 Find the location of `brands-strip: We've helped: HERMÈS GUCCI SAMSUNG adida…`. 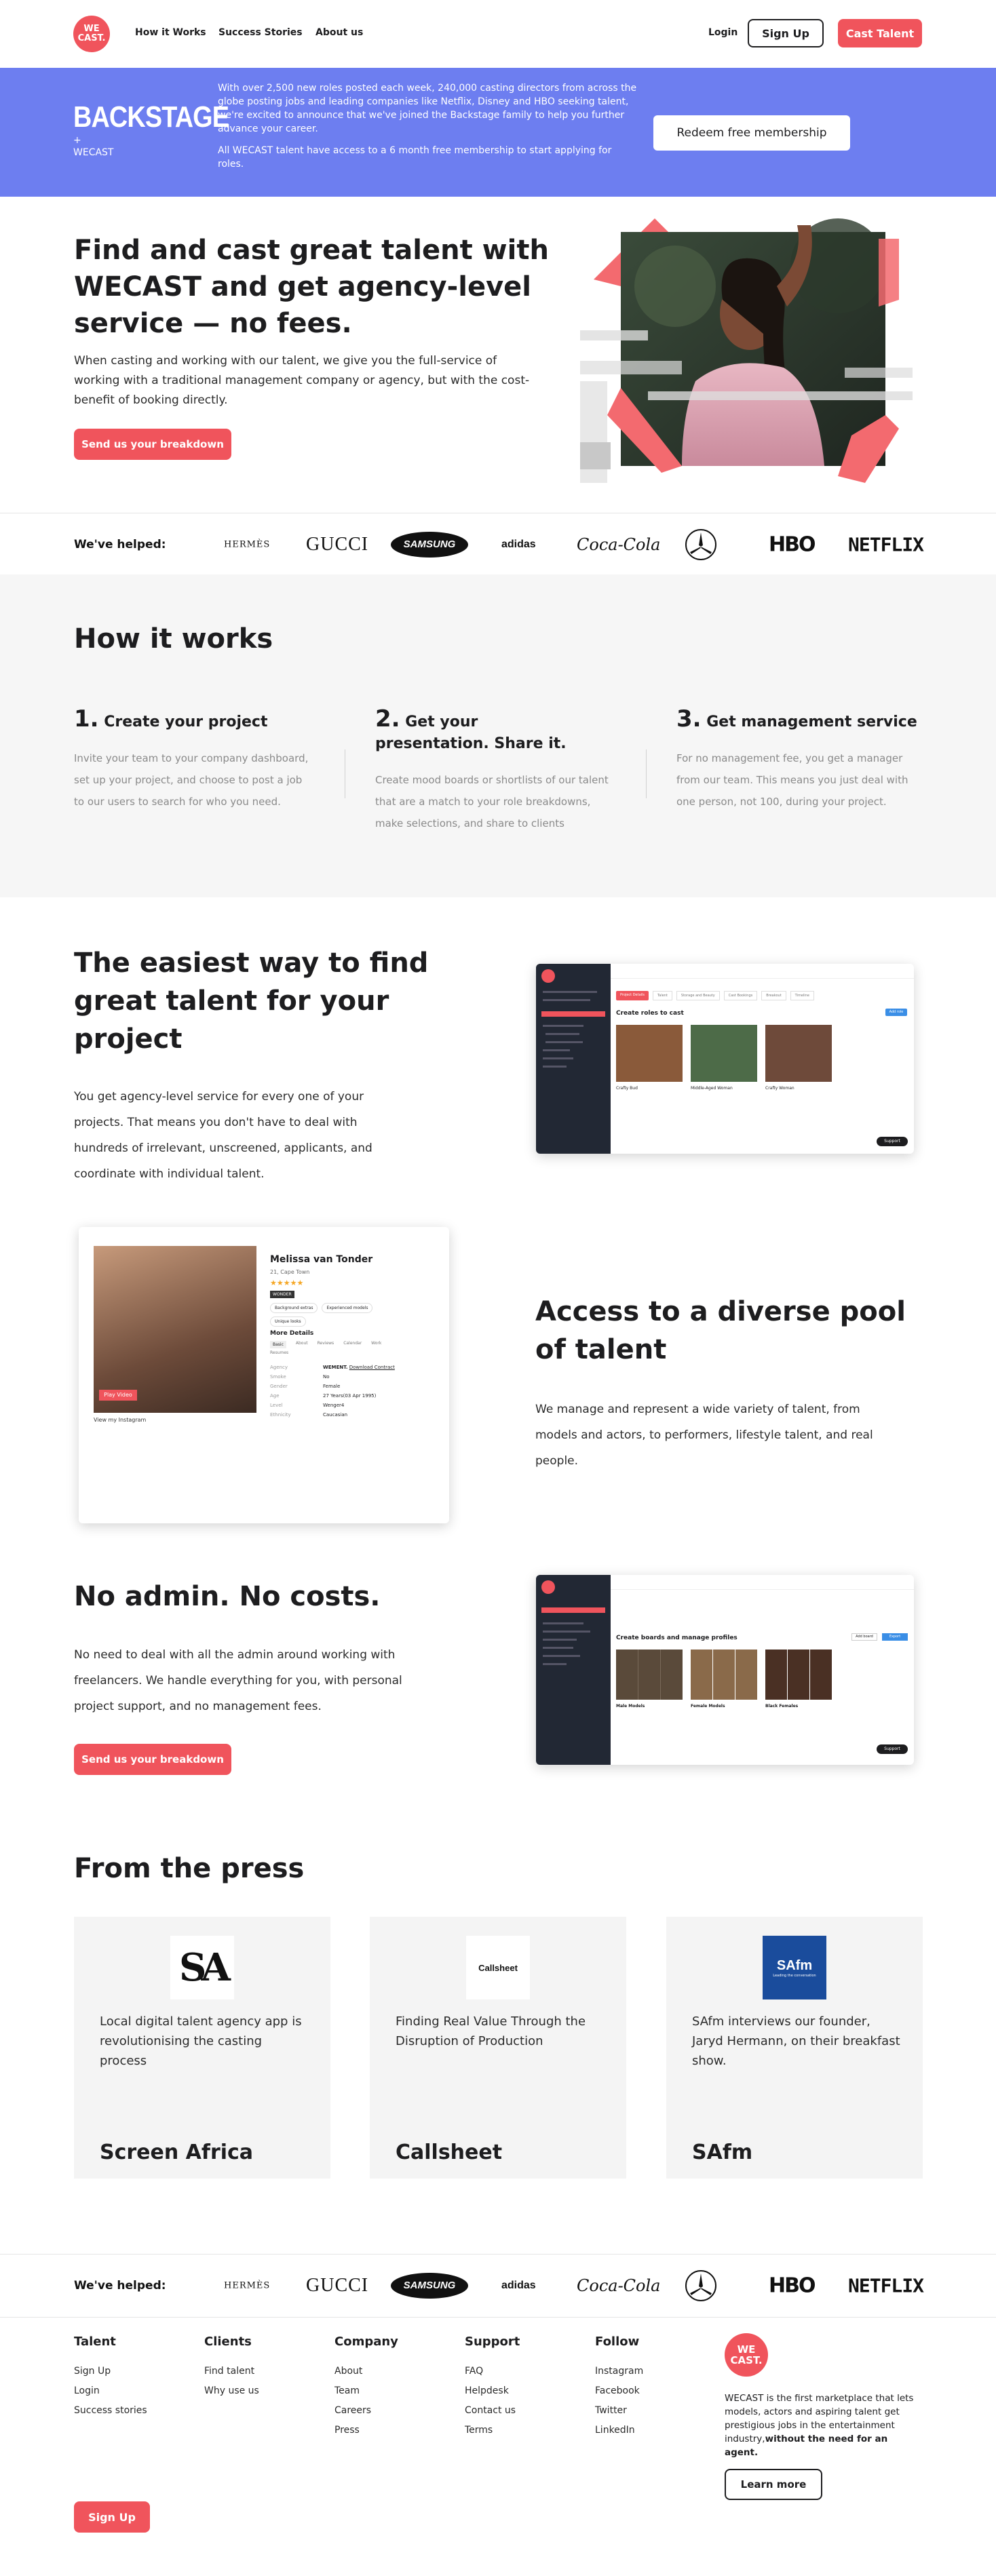

brands-strip: We've helped: HERMÈS GUCCI SAMSUNG adida… is located at coordinates (498, 545).